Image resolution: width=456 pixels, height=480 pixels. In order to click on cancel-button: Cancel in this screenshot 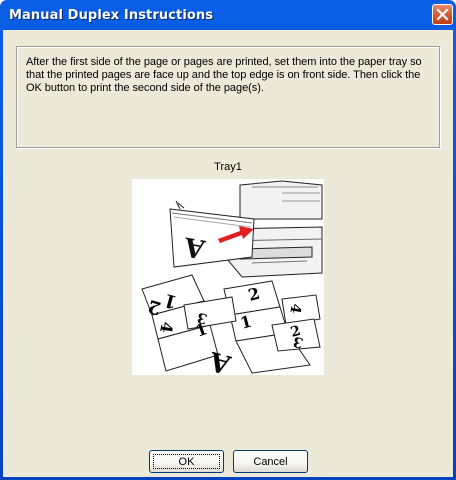, I will do `click(270, 461)`.